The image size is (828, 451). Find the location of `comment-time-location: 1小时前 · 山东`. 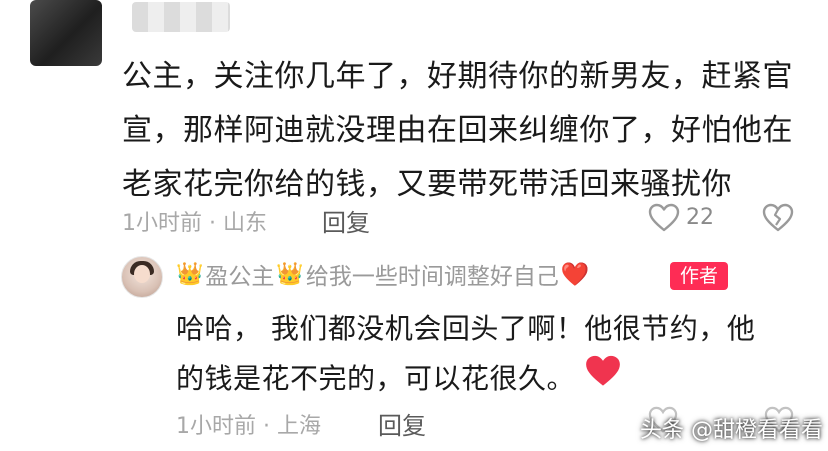

comment-time-location: 1小时前 · 山东 is located at coordinates (194, 223).